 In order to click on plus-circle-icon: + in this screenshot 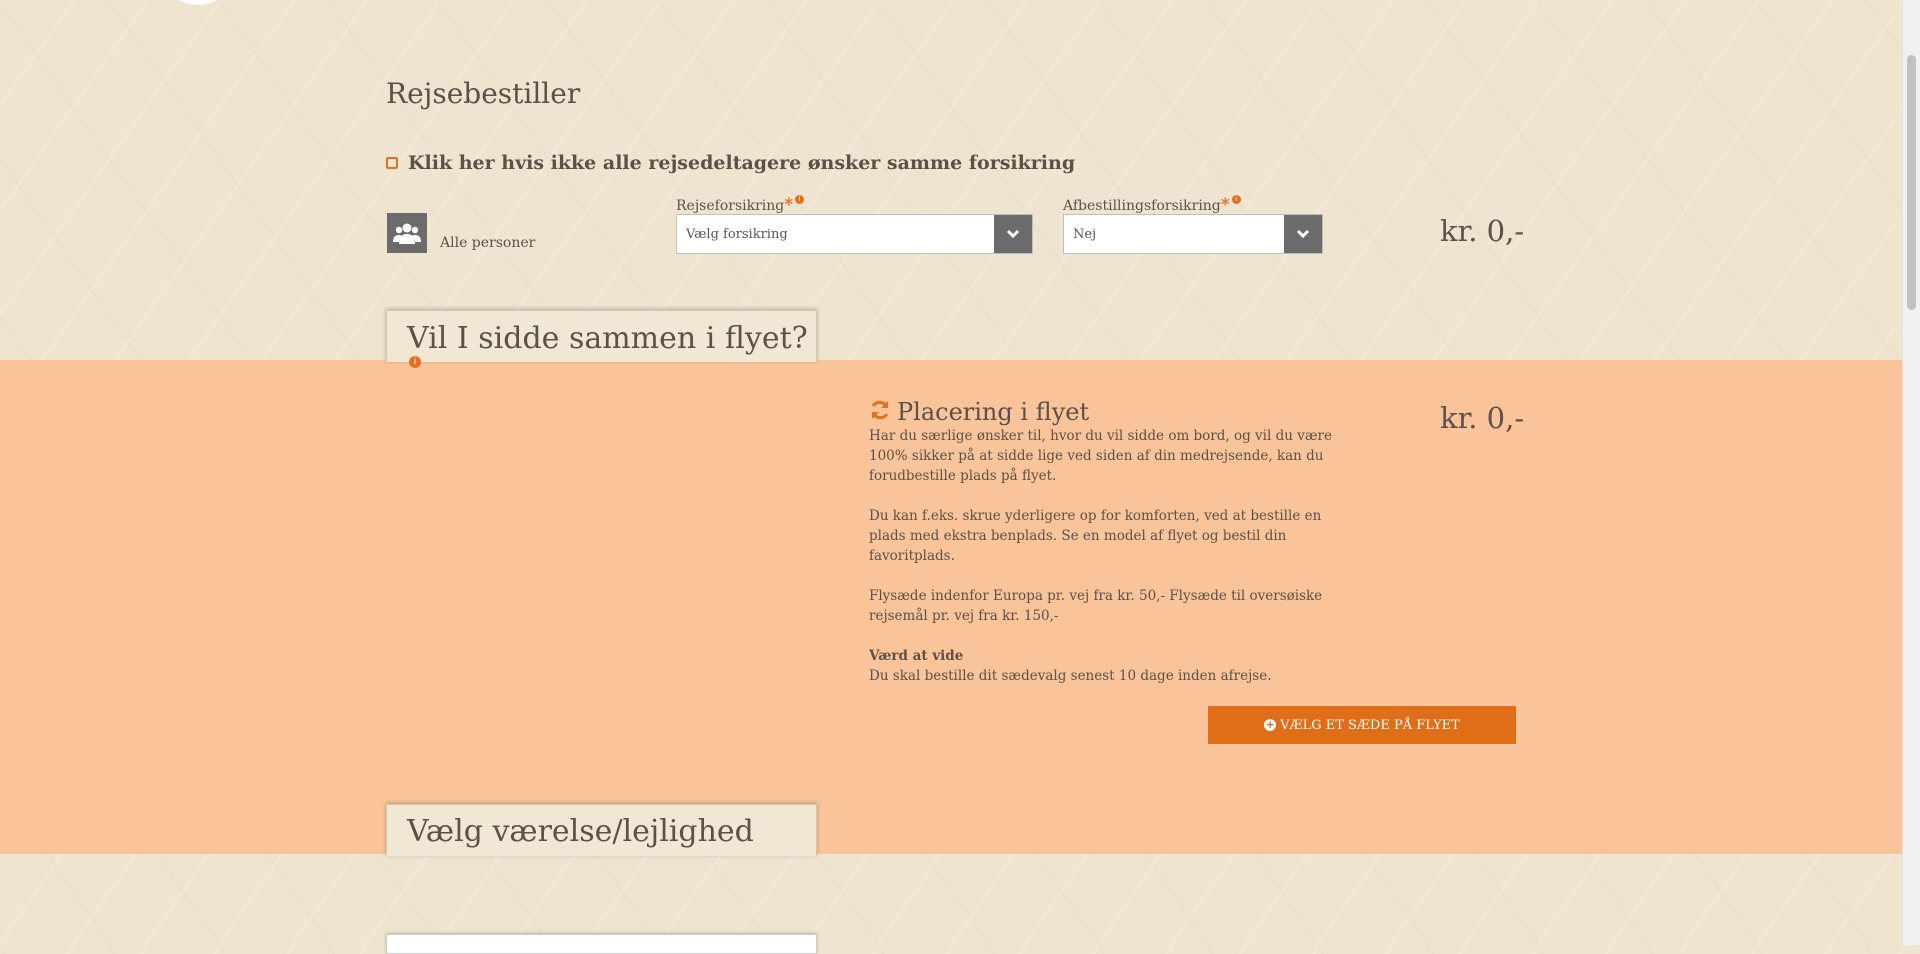, I will do `click(1270, 724)`.